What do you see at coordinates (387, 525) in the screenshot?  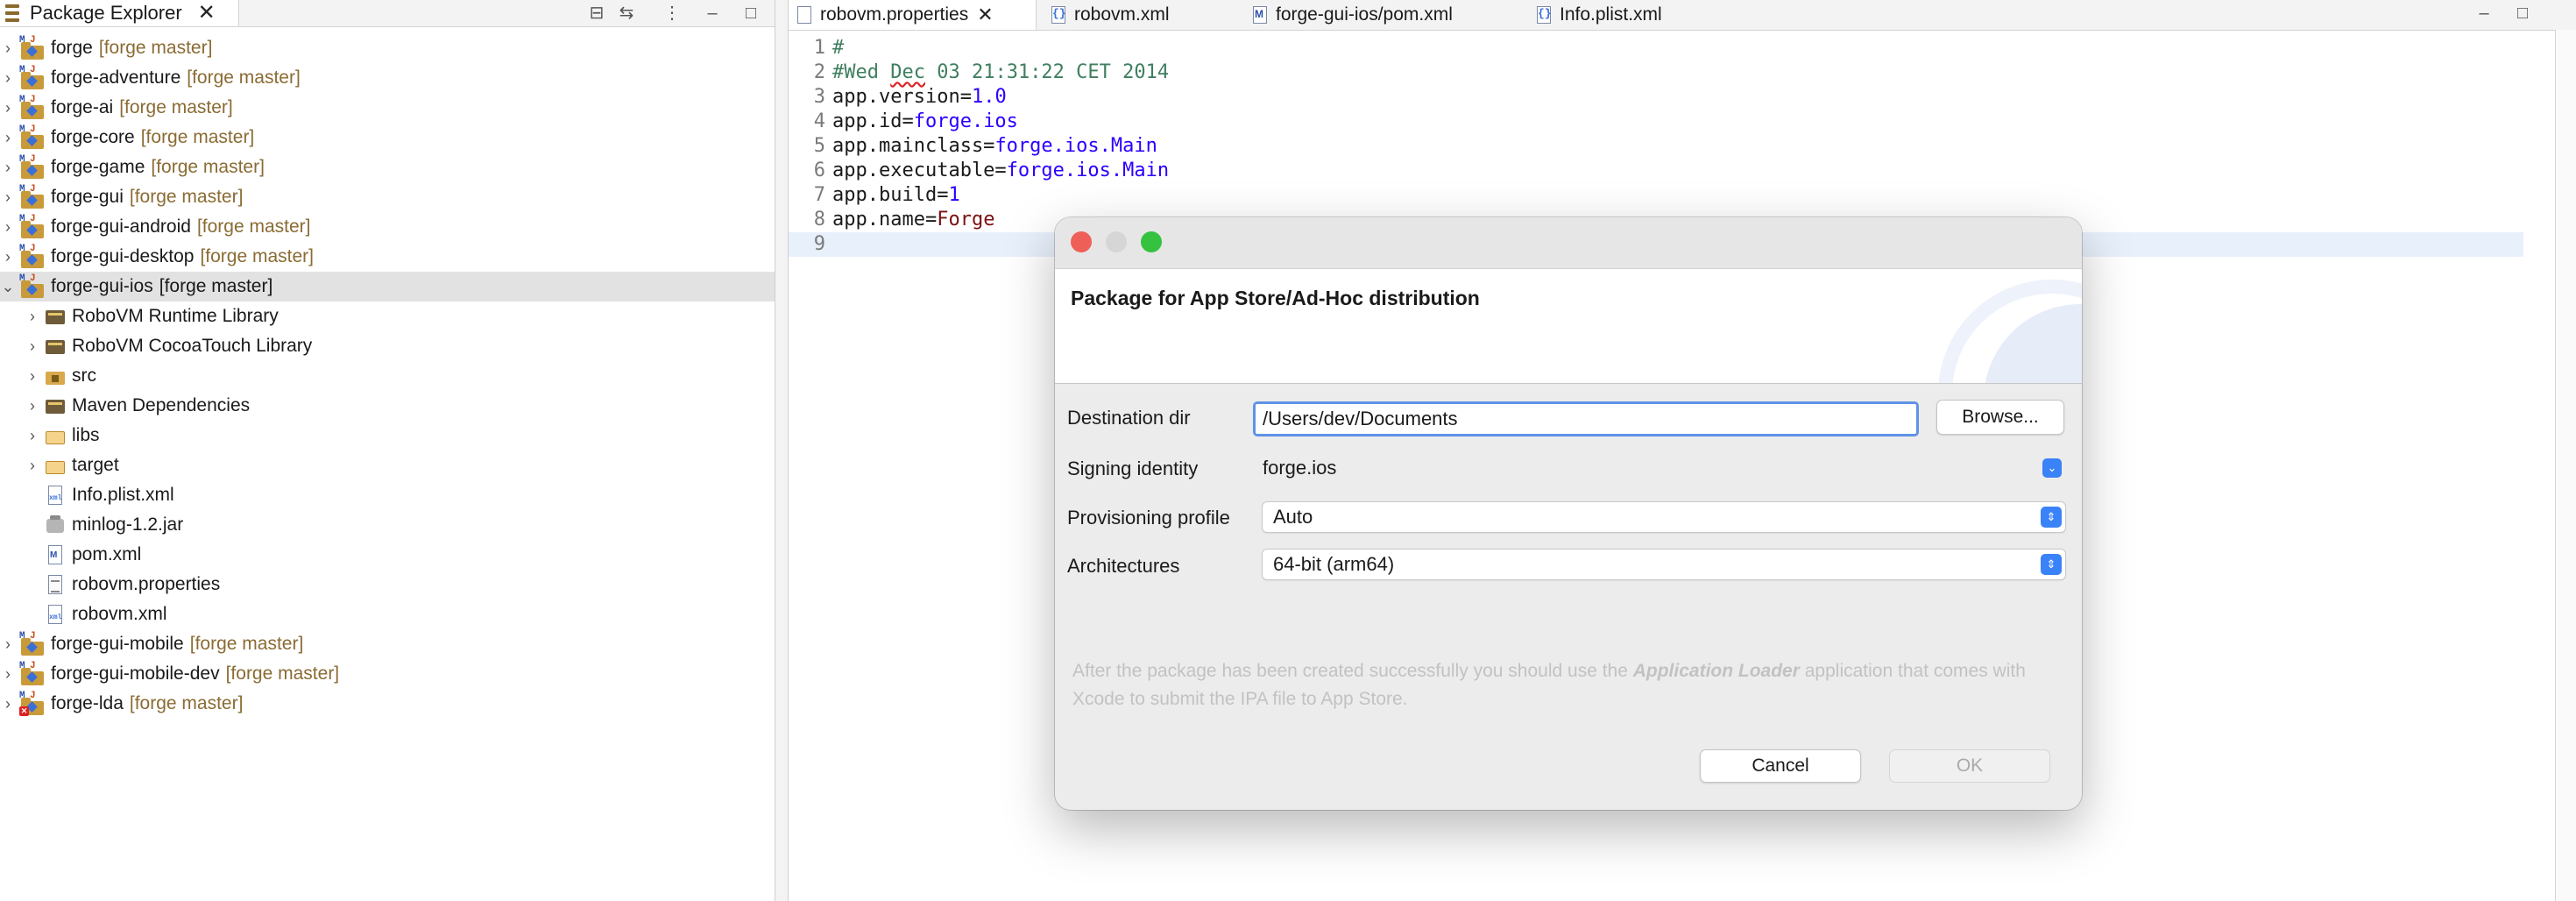 I see `tree-item: minlog-1.2.jar` at bounding box center [387, 525].